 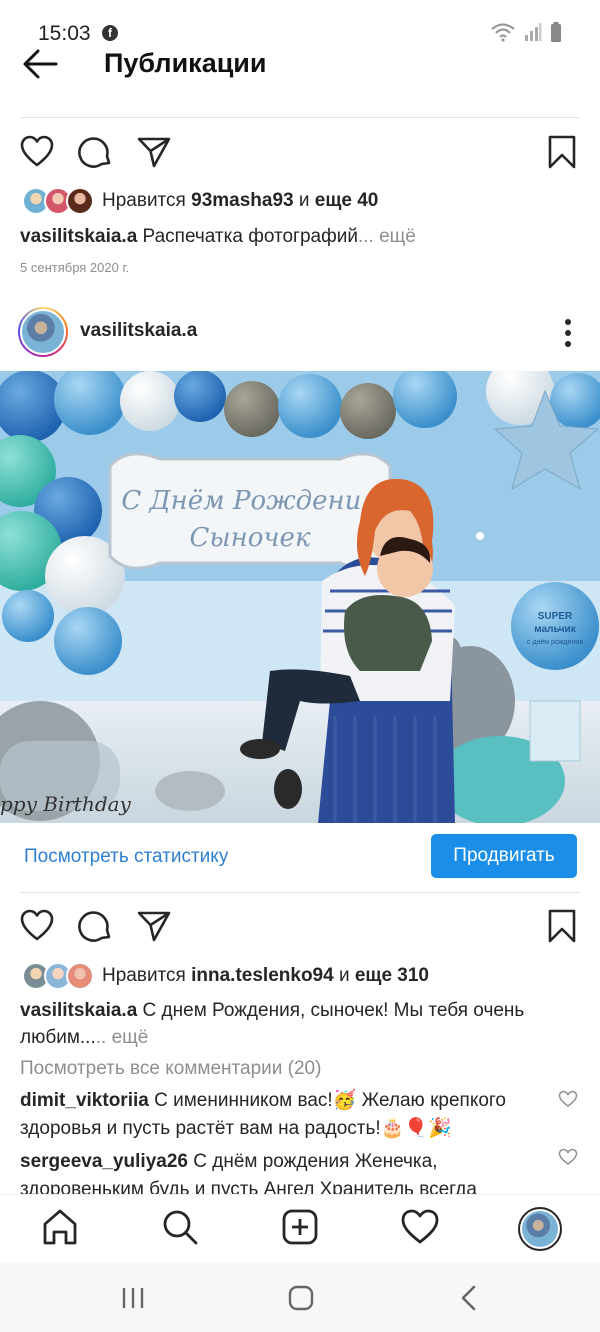 I want to click on home-icon, so click(x=60, y=1227).